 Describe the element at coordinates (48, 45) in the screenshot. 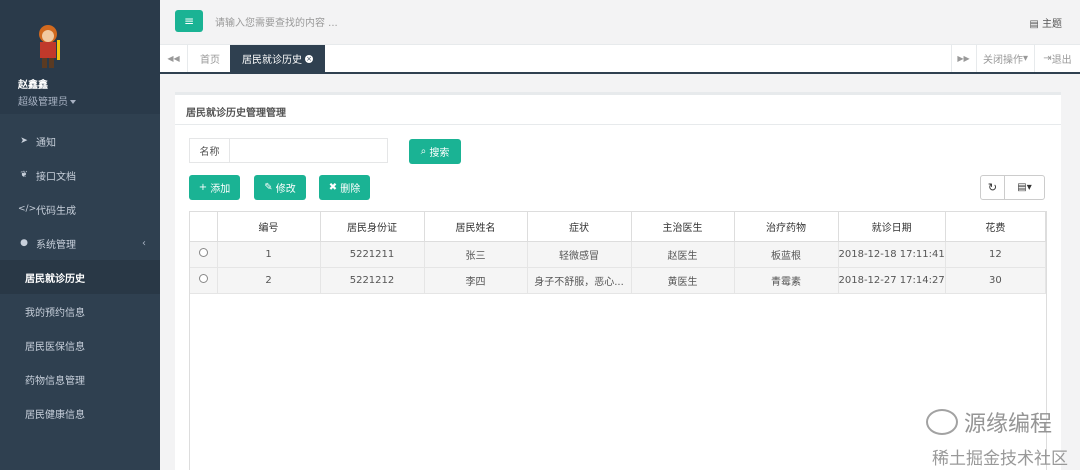

I see `avatar` at that location.